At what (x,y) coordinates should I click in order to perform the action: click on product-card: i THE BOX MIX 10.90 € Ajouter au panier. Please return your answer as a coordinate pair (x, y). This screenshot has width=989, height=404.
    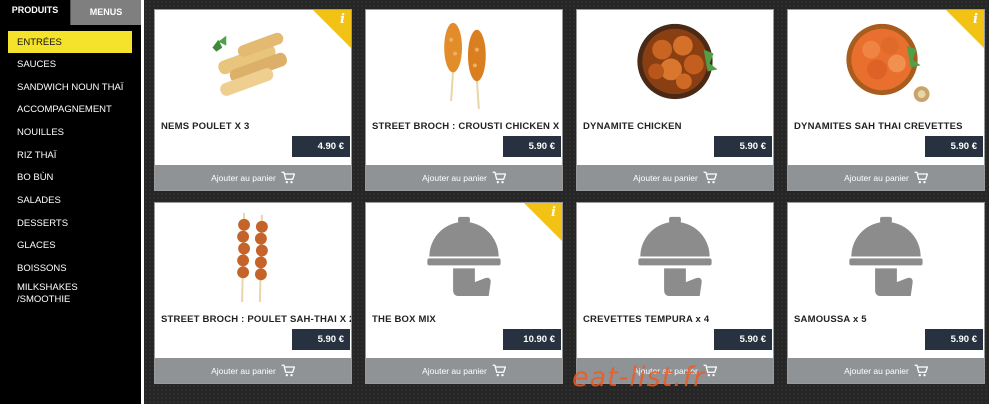
    Looking at the image, I should click on (464, 293).